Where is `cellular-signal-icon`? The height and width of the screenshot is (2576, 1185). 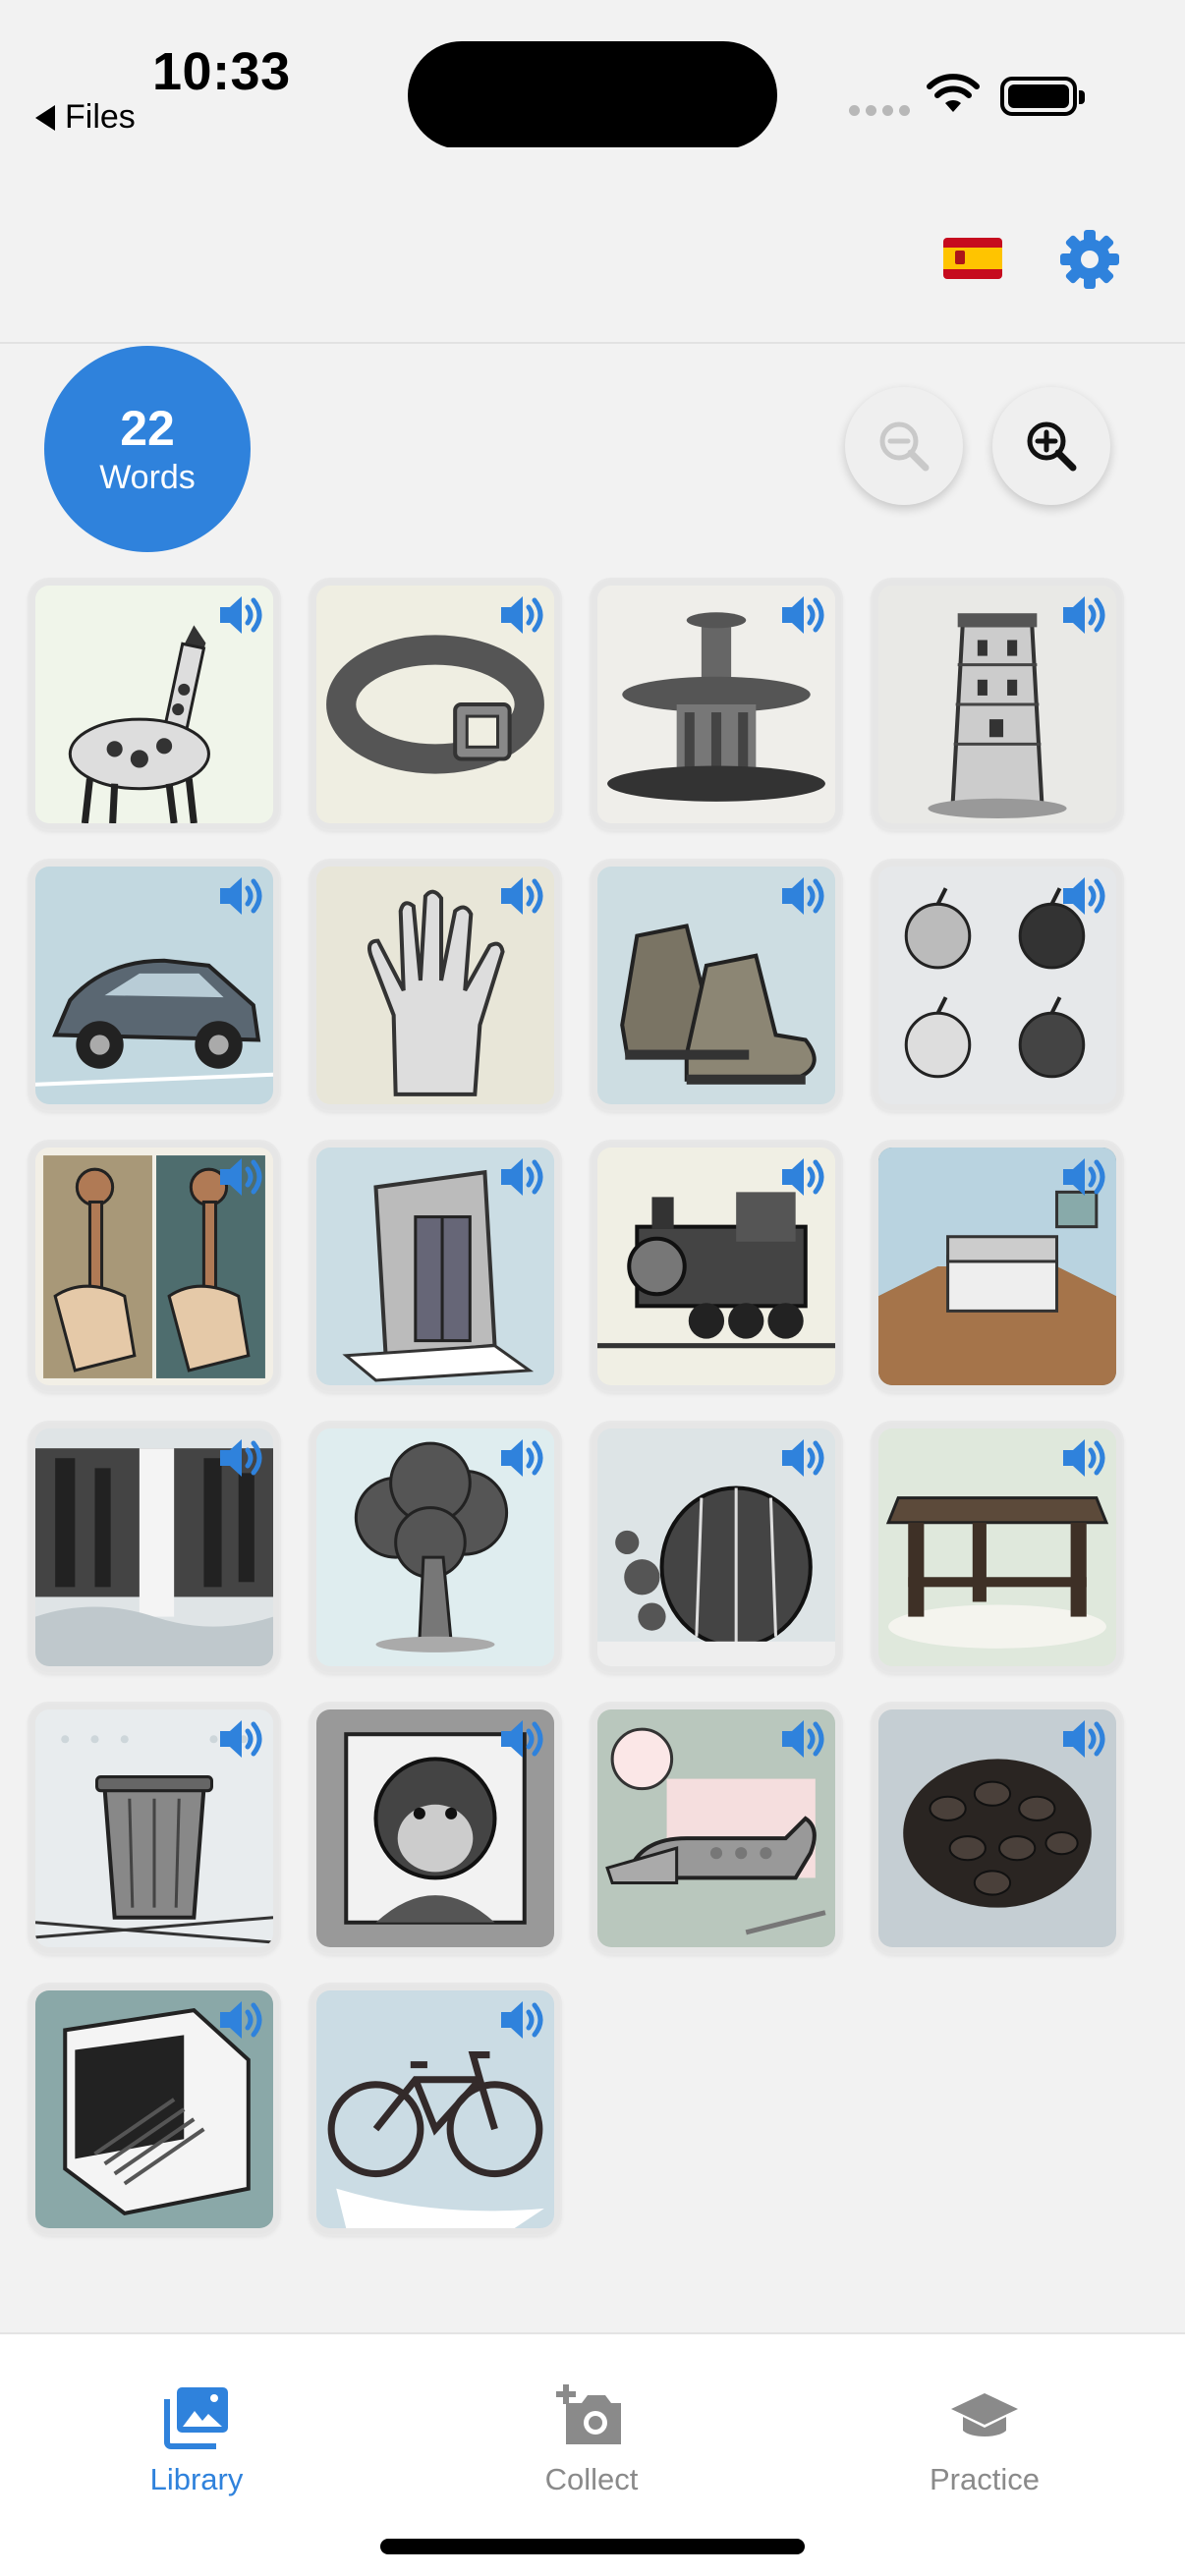
cellular-signal-icon is located at coordinates (880, 110).